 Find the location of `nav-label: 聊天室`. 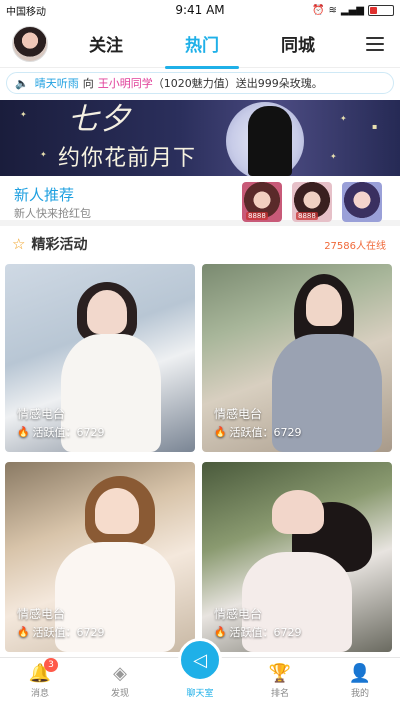

nav-label: 聊天室 is located at coordinates (200, 694).